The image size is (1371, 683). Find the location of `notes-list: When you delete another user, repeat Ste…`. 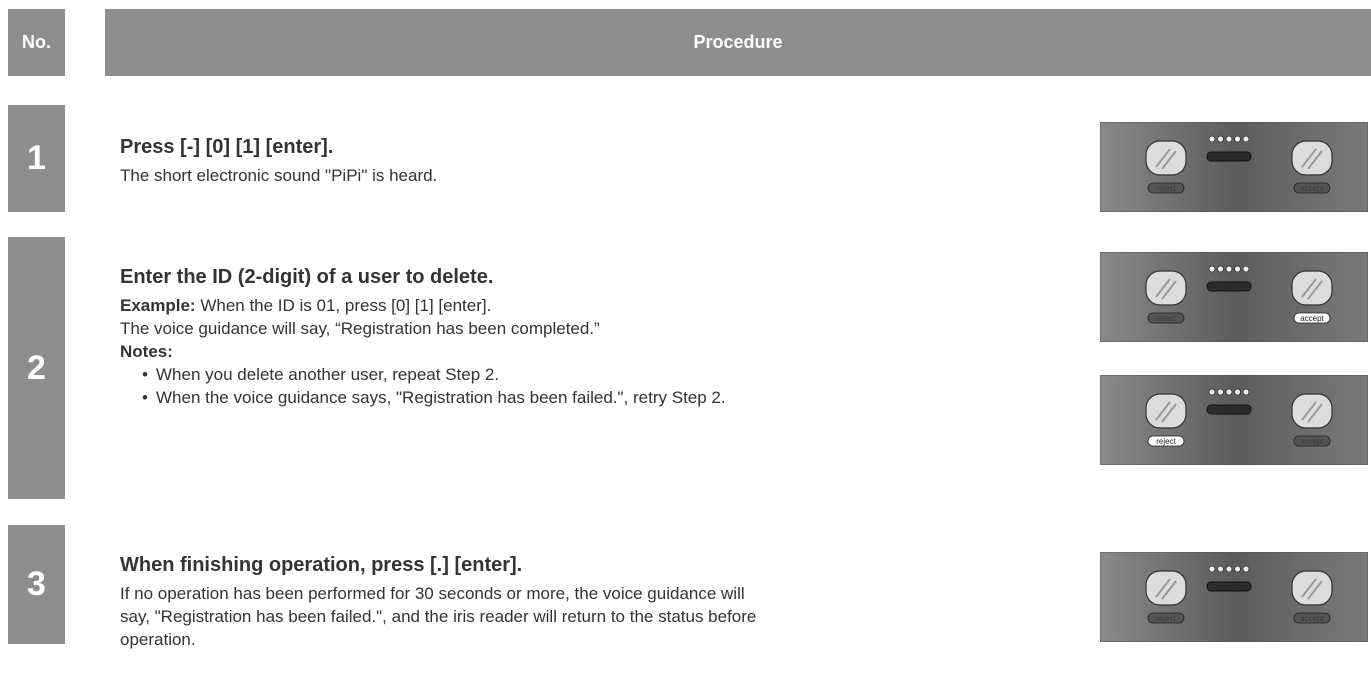

notes-list: When you delete another user, repeat Ste… is located at coordinates (545, 386).